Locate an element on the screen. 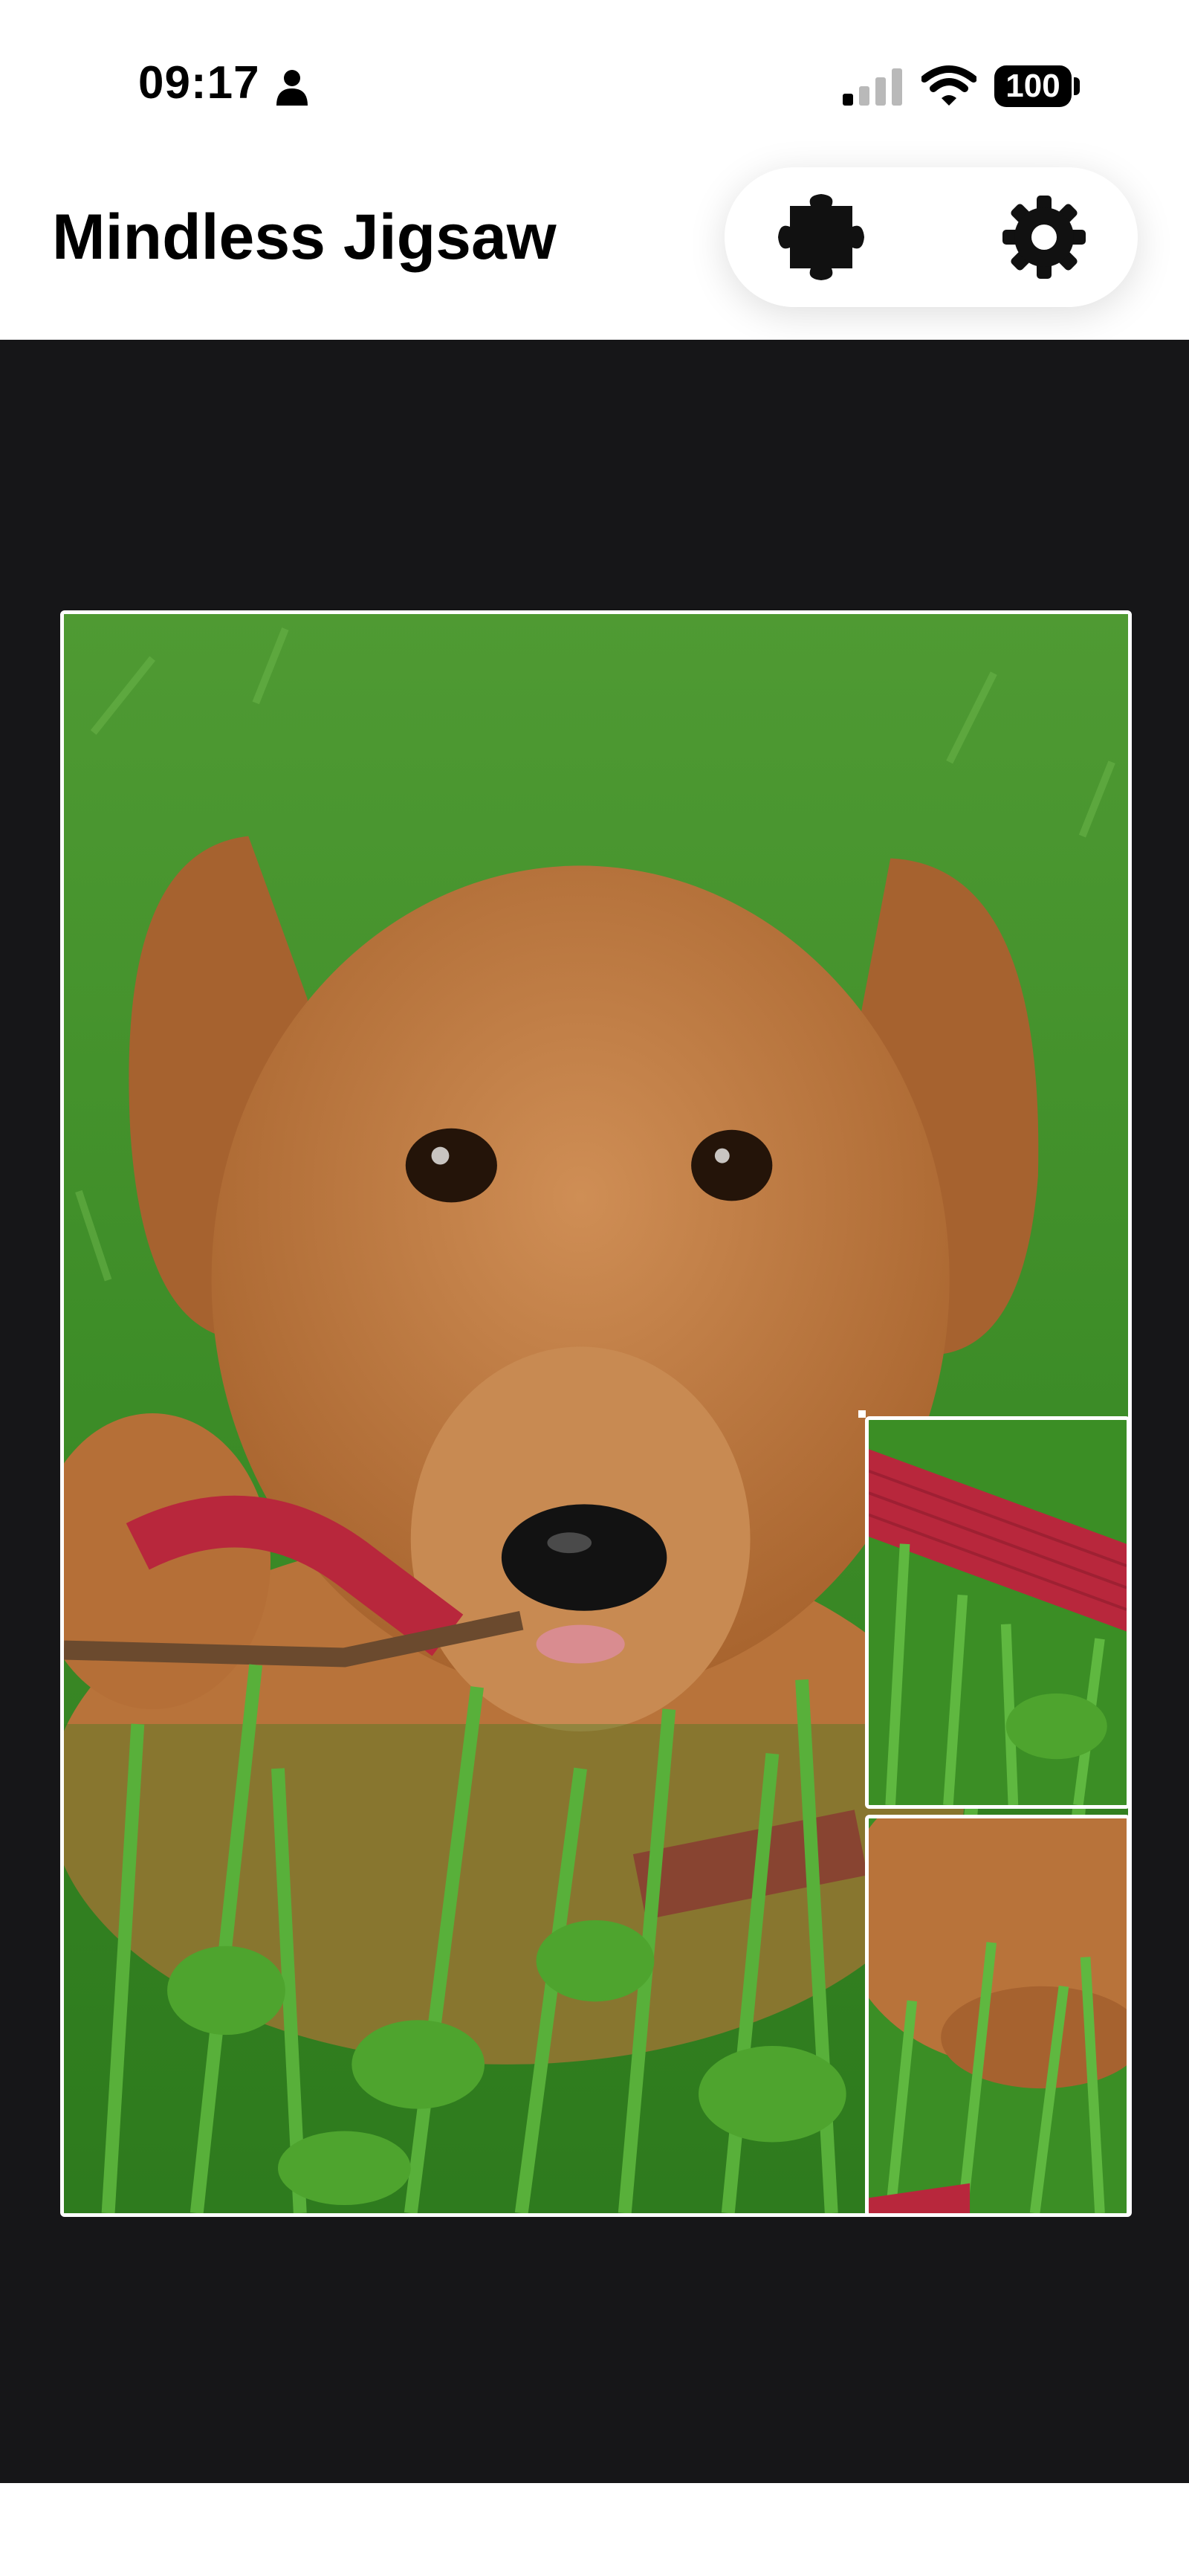 The image size is (1189, 2576). piece-gap is located at coordinates (862, 1414).